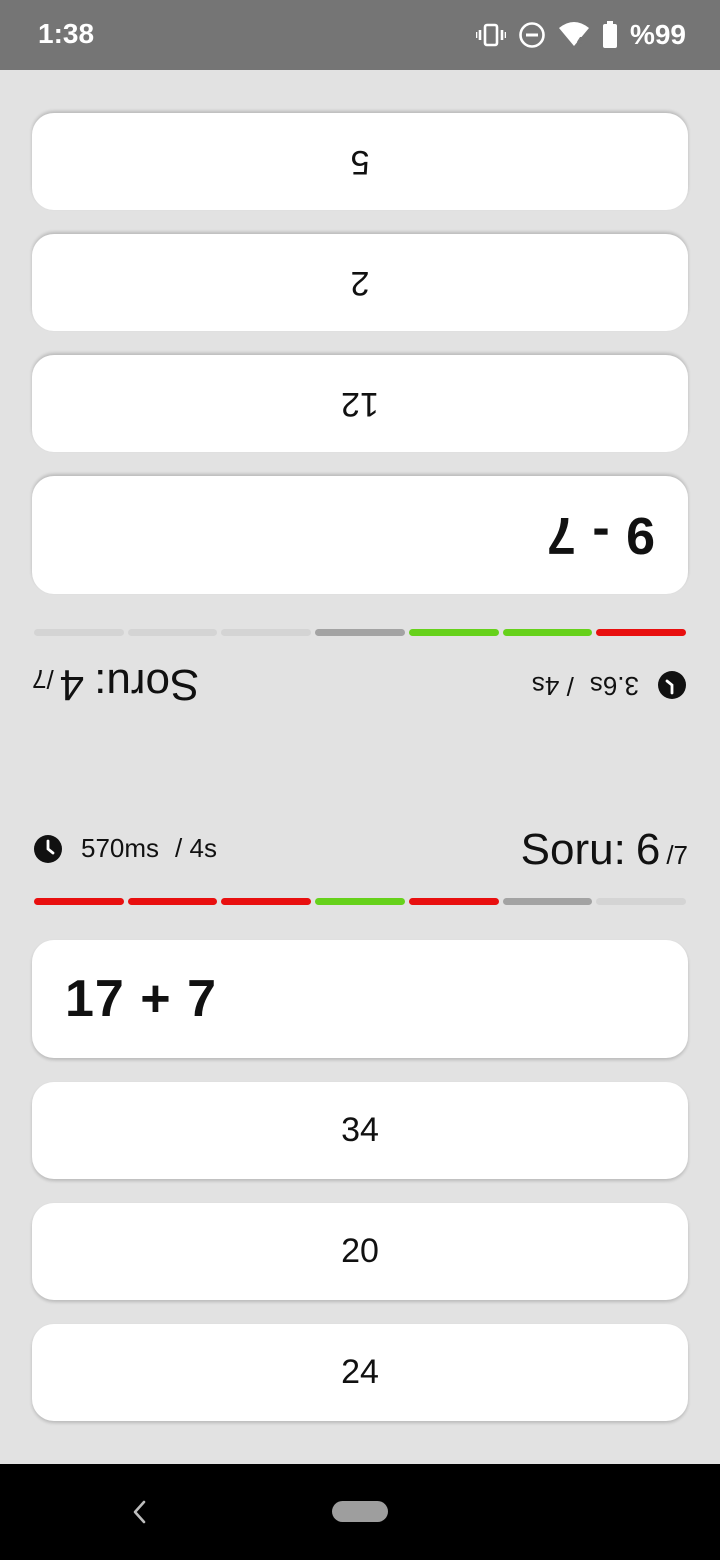  What do you see at coordinates (490, 35) in the screenshot?
I see `vibrate-icon` at bounding box center [490, 35].